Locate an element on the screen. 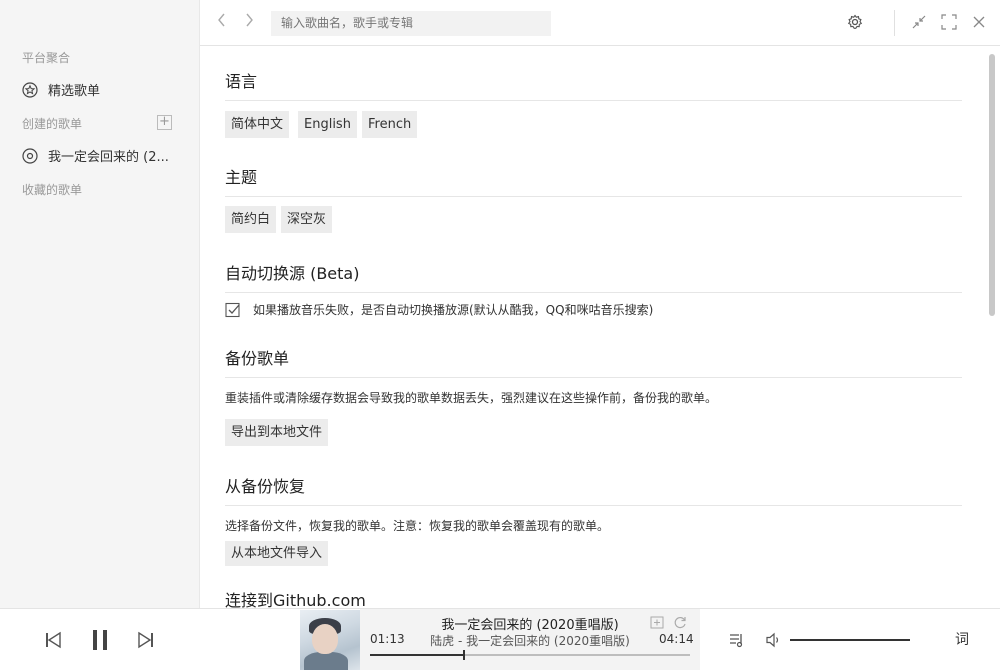 This screenshot has width=1000, height=670. scrollbar is located at coordinates (992, 185).